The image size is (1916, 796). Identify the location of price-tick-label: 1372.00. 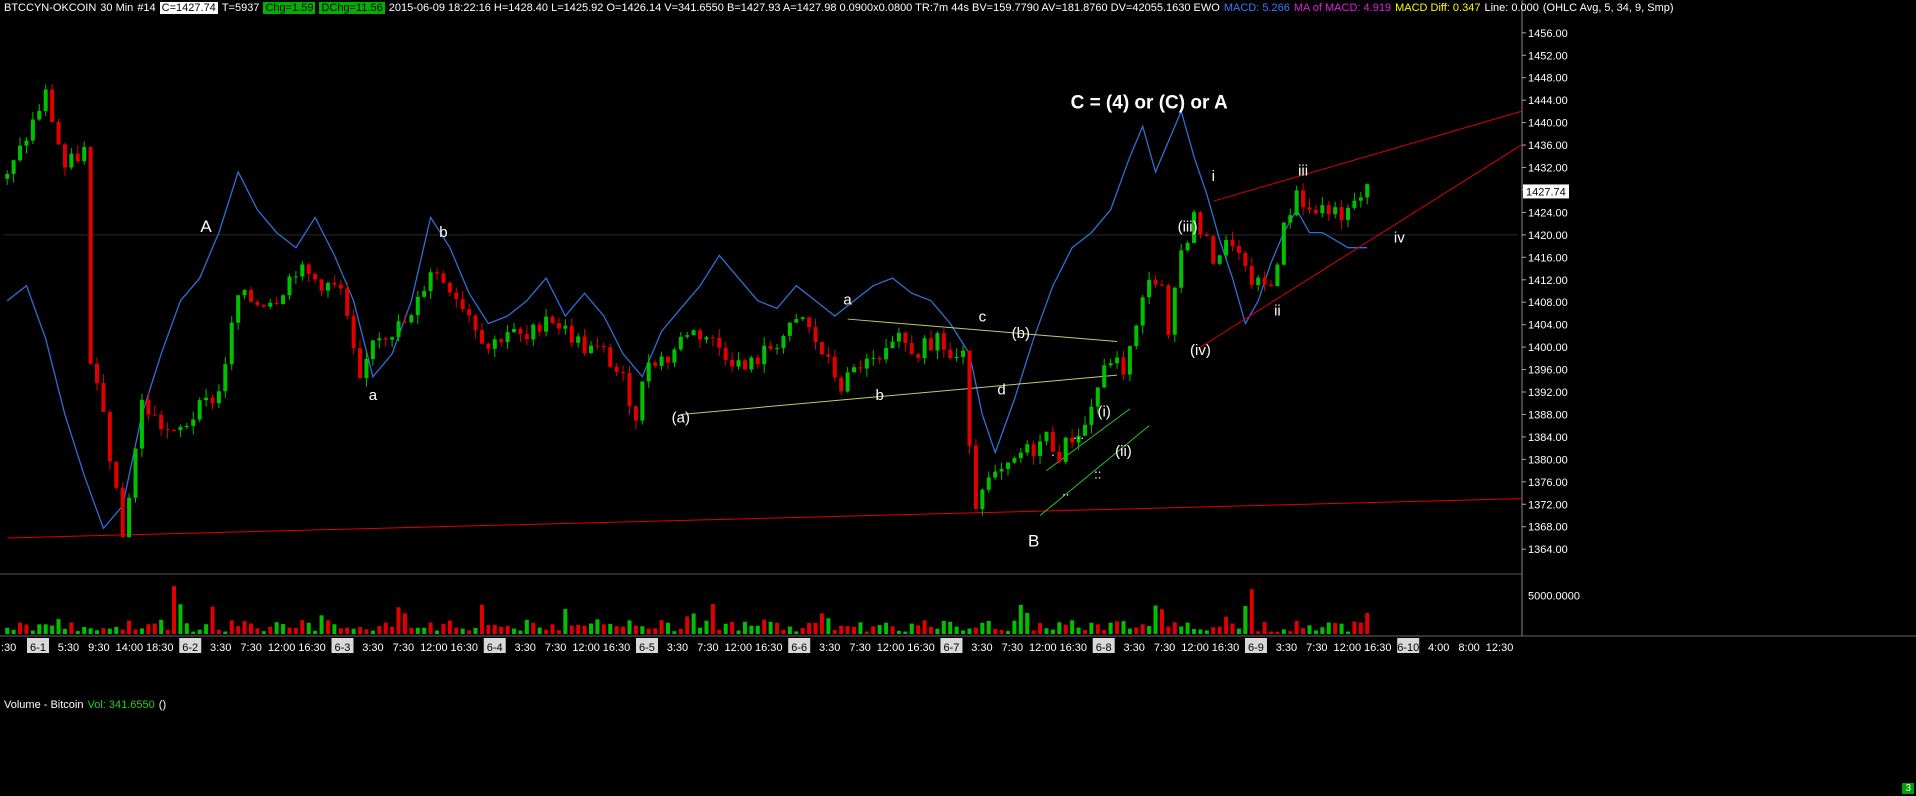
(1548, 505).